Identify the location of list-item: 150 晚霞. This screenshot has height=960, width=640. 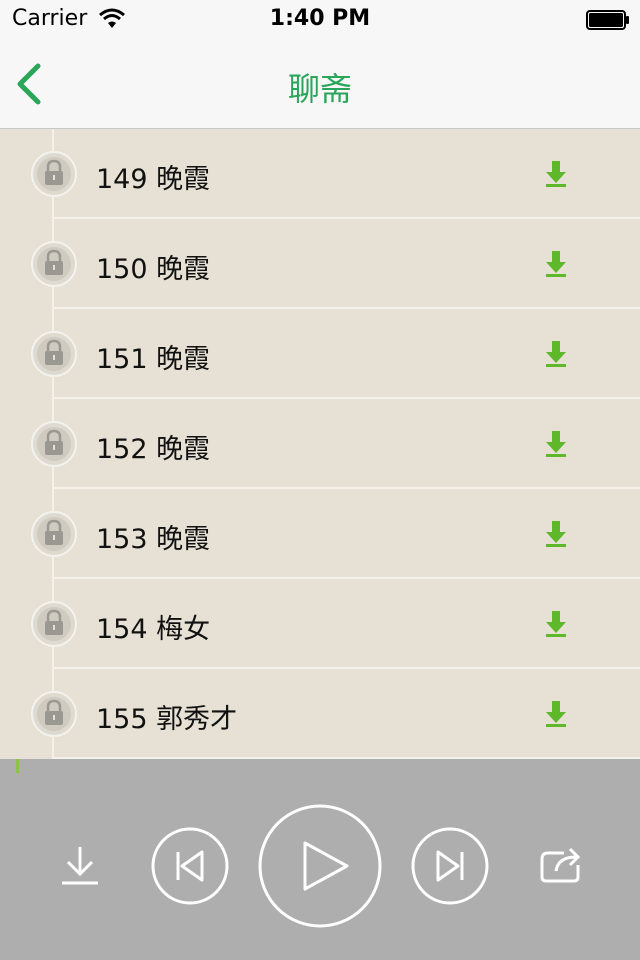
(320, 264).